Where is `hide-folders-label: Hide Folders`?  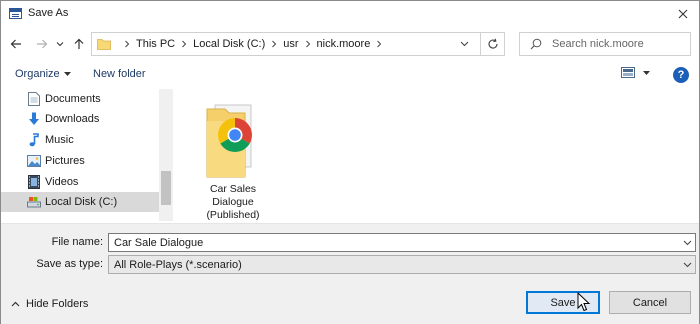
hide-folders-label: Hide Folders is located at coordinates (57, 304).